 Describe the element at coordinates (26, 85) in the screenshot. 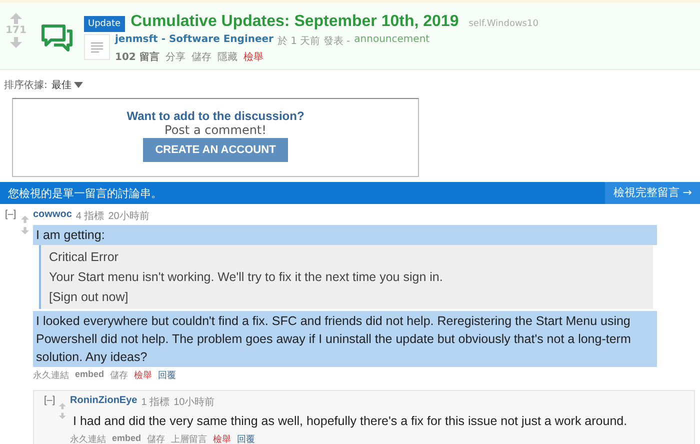

I see `sort-label: 排序依據:` at that location.